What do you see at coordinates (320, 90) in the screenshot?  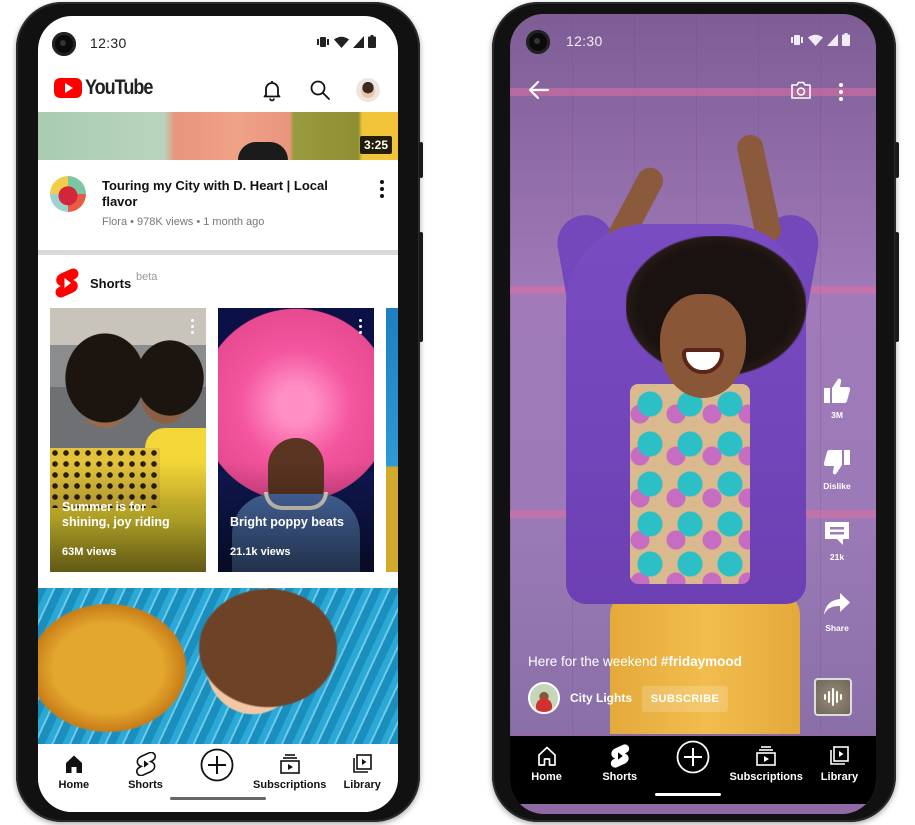 I see `search-icon` at bounding box center [320, 90].